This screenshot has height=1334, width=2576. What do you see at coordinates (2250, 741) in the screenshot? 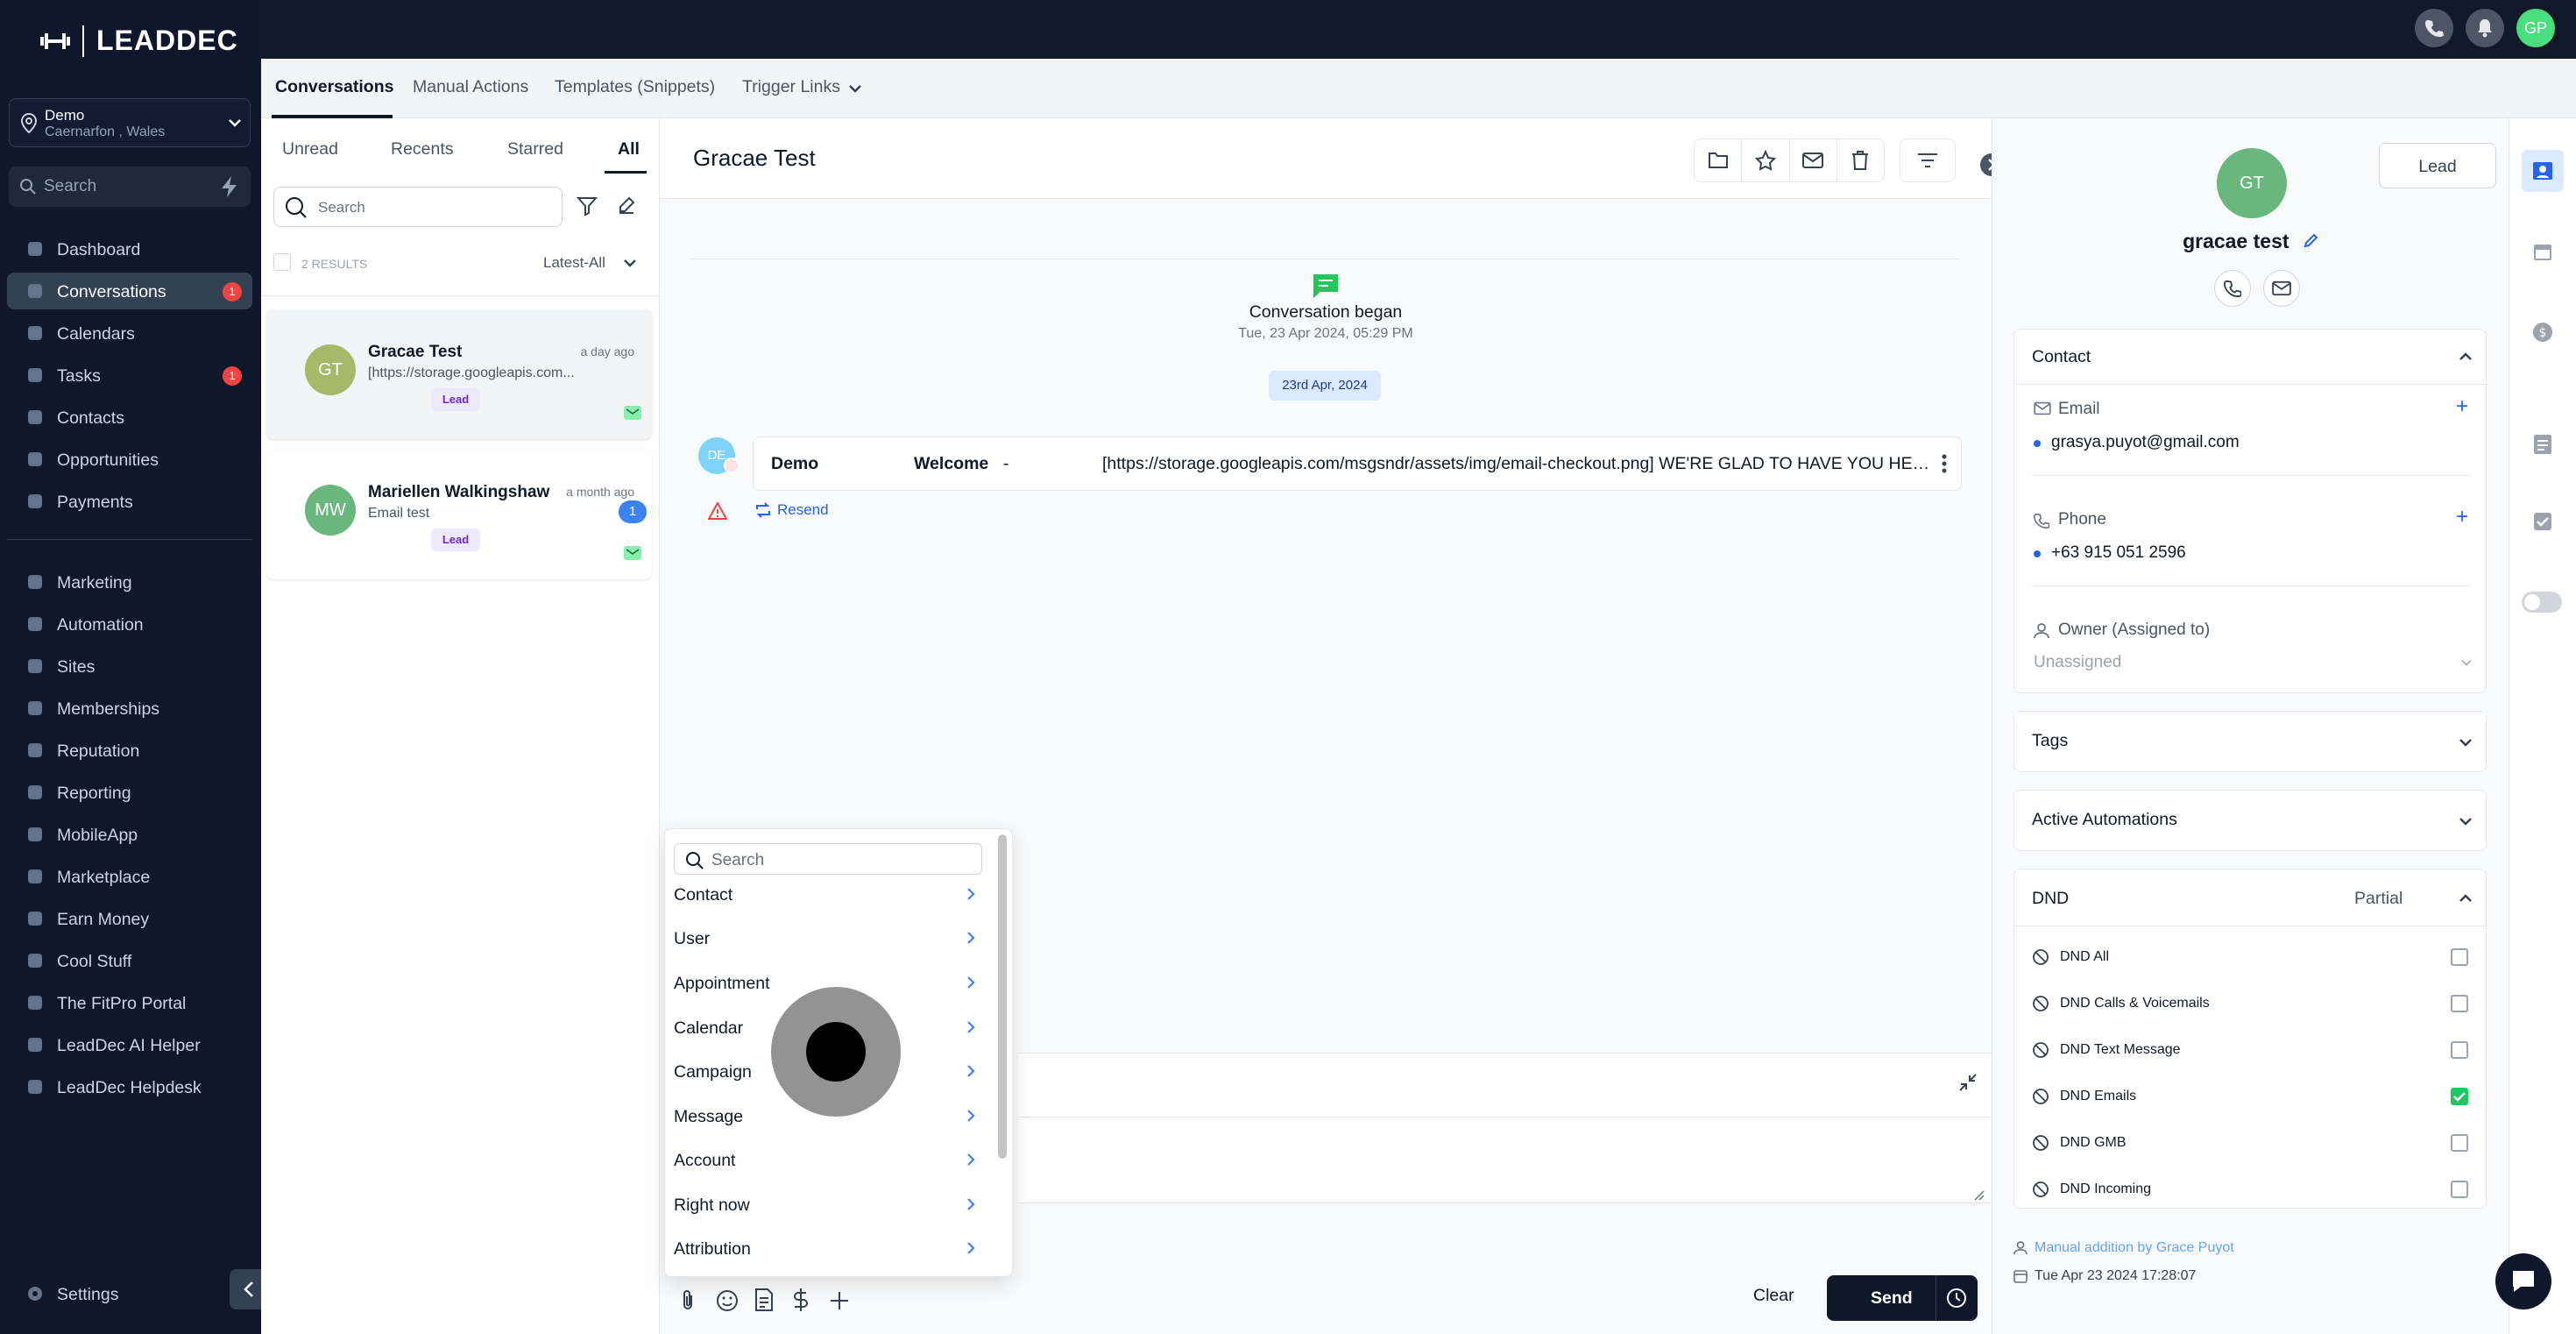
I see `tags-section: Tags` at bounding box center [2250, 741].